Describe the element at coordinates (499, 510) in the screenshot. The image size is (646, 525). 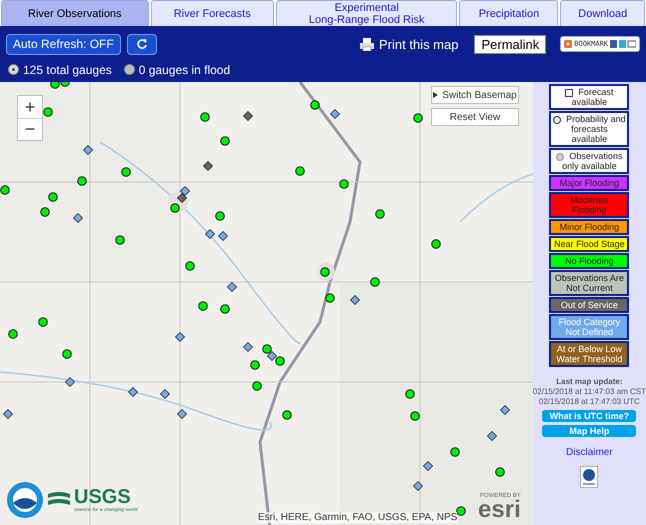
I see `esri-logo-text: esri` at that location.